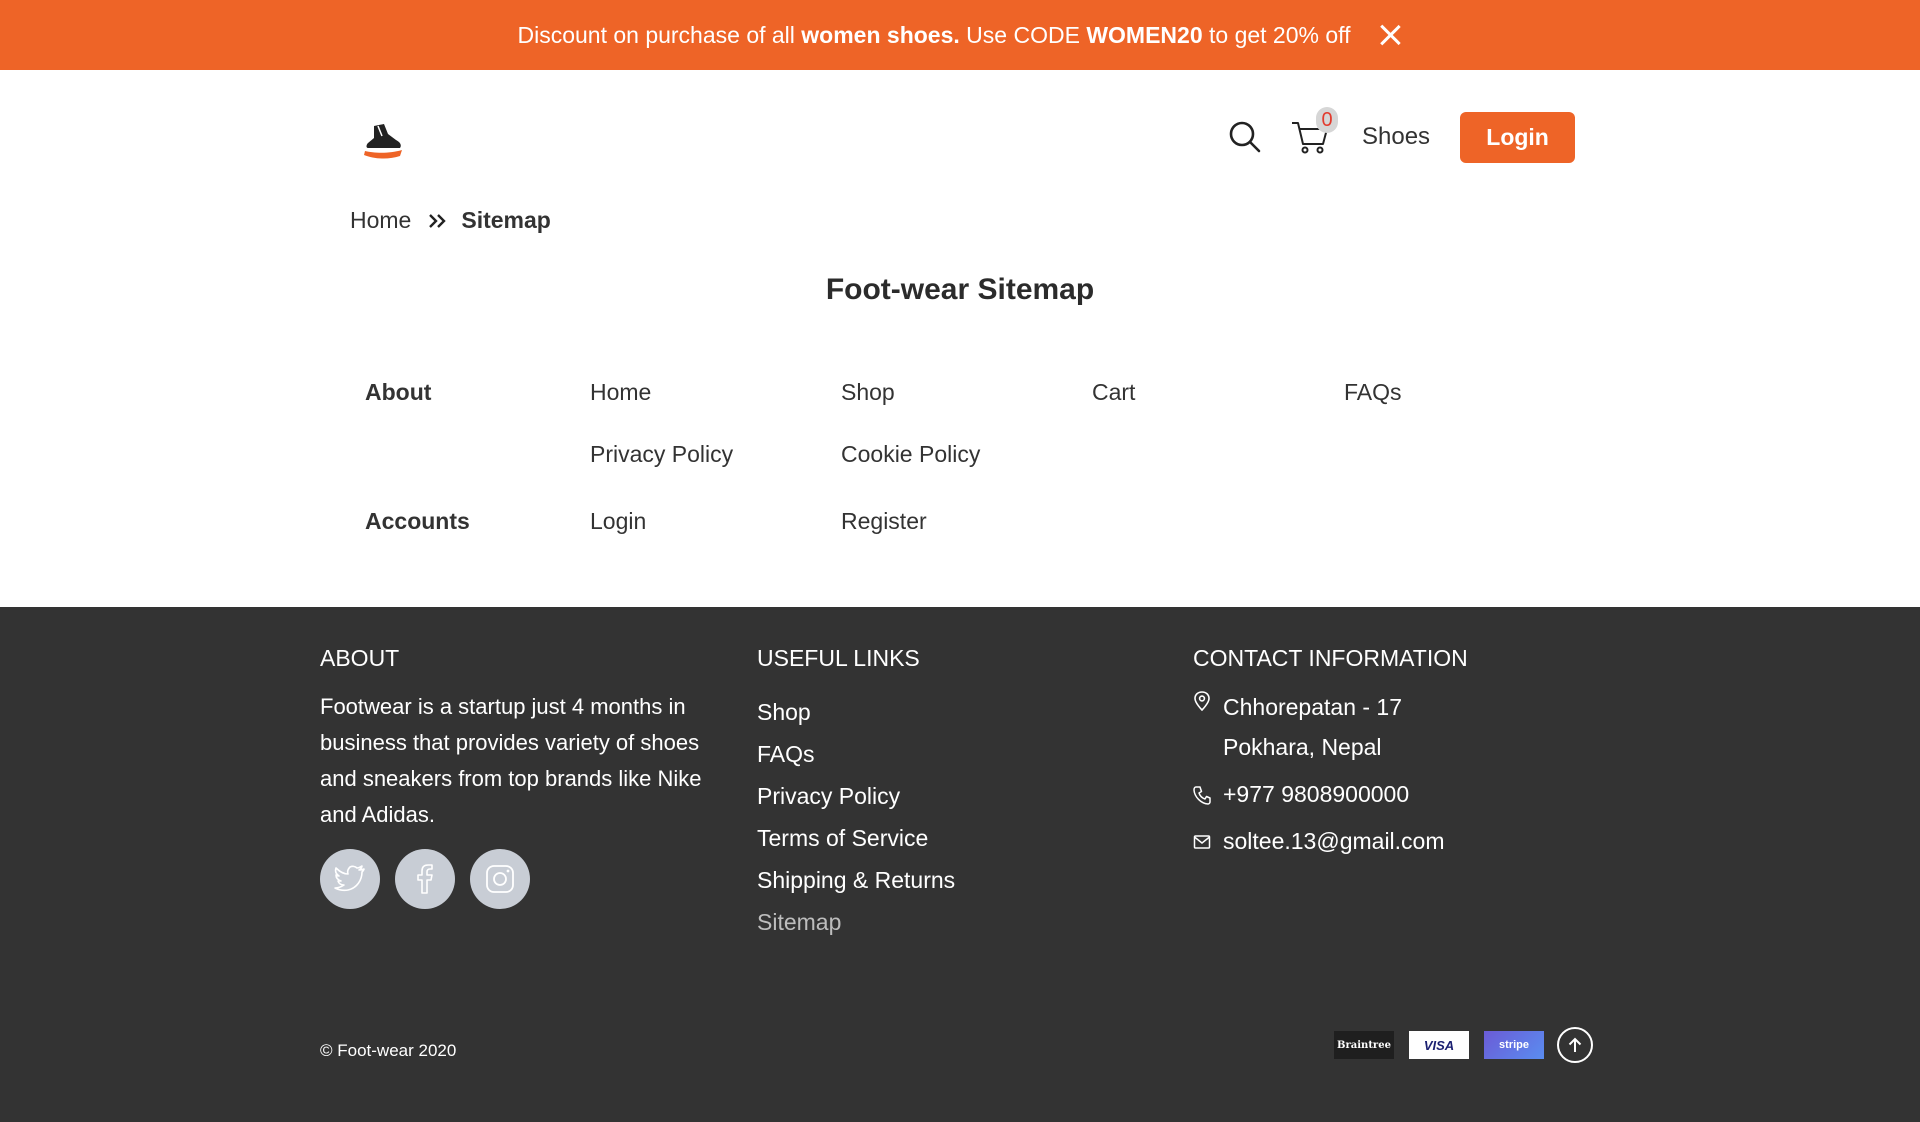 The height and width of the screenshot is (1122, 1920). I want to click on promo-code: WOMEN20, so click(1144, 34).